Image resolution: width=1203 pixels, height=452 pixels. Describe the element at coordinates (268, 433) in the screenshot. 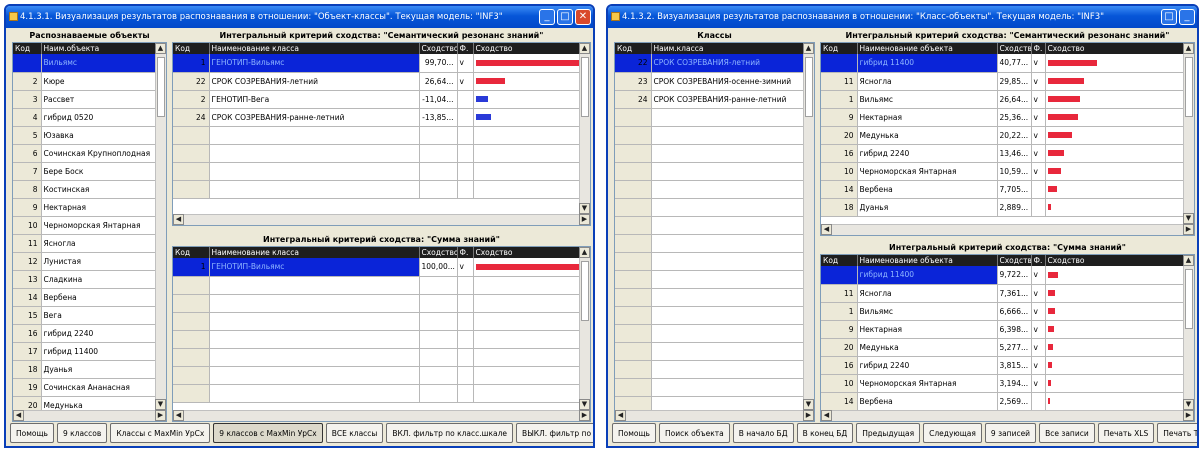

I see `button-4: 9 классов с MaxMin УрСх` at that location.